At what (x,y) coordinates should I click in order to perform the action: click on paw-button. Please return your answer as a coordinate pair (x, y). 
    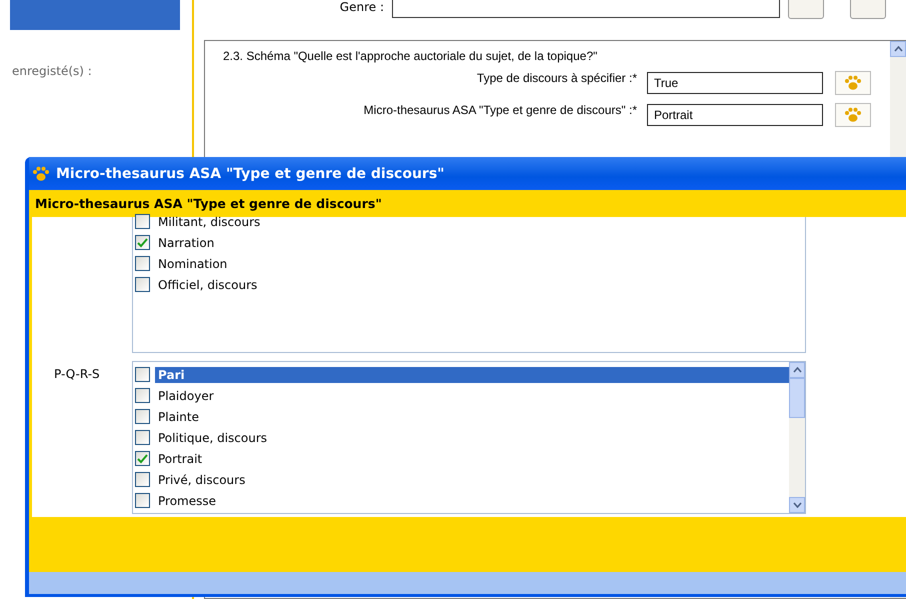
    Looking at the image, I should click on (806, 9).